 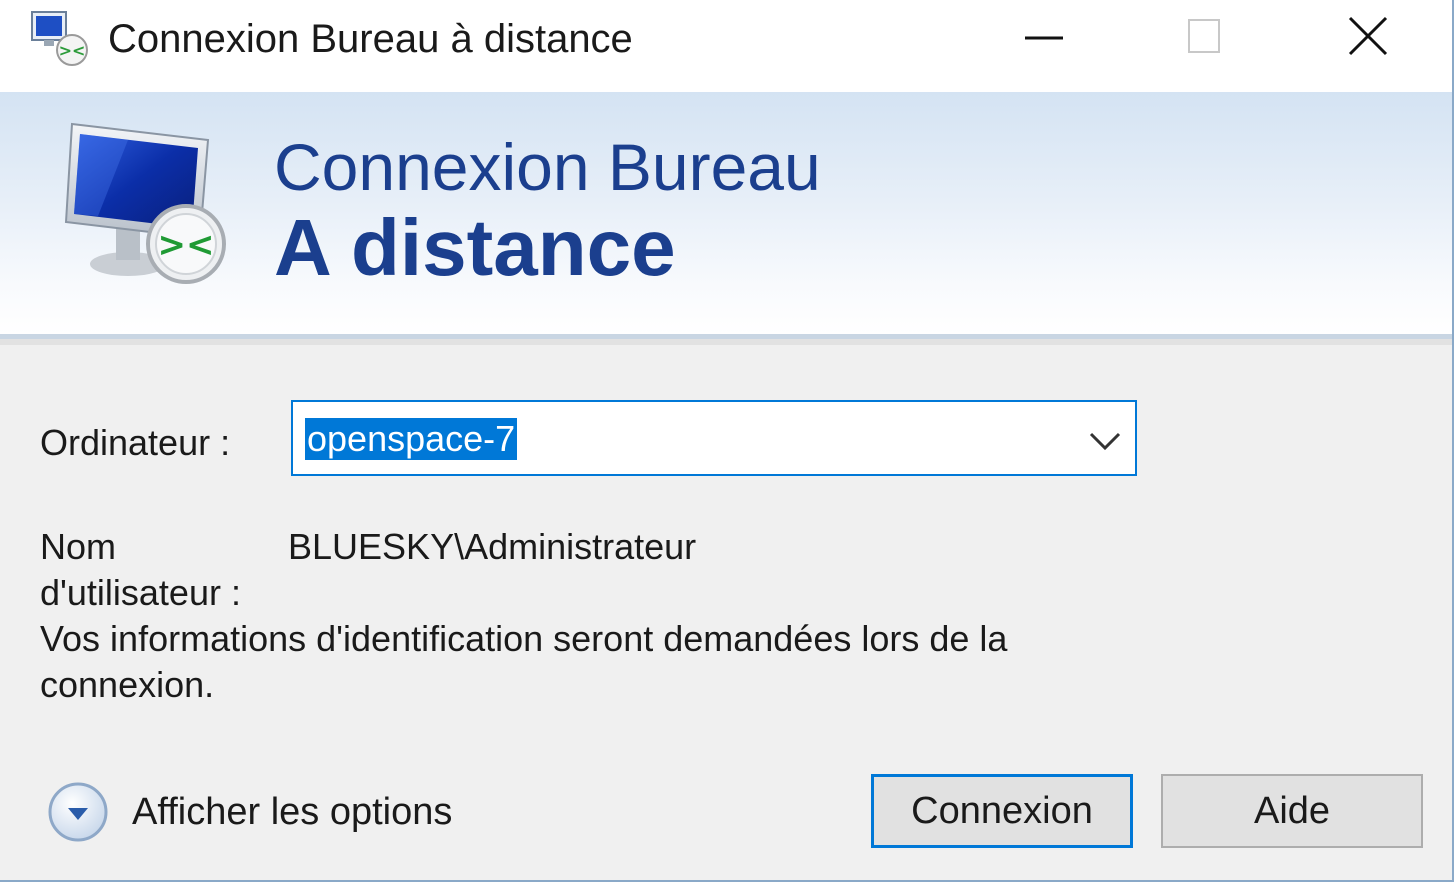 I want to click on minimize-button, so click(x=1045, y=39).